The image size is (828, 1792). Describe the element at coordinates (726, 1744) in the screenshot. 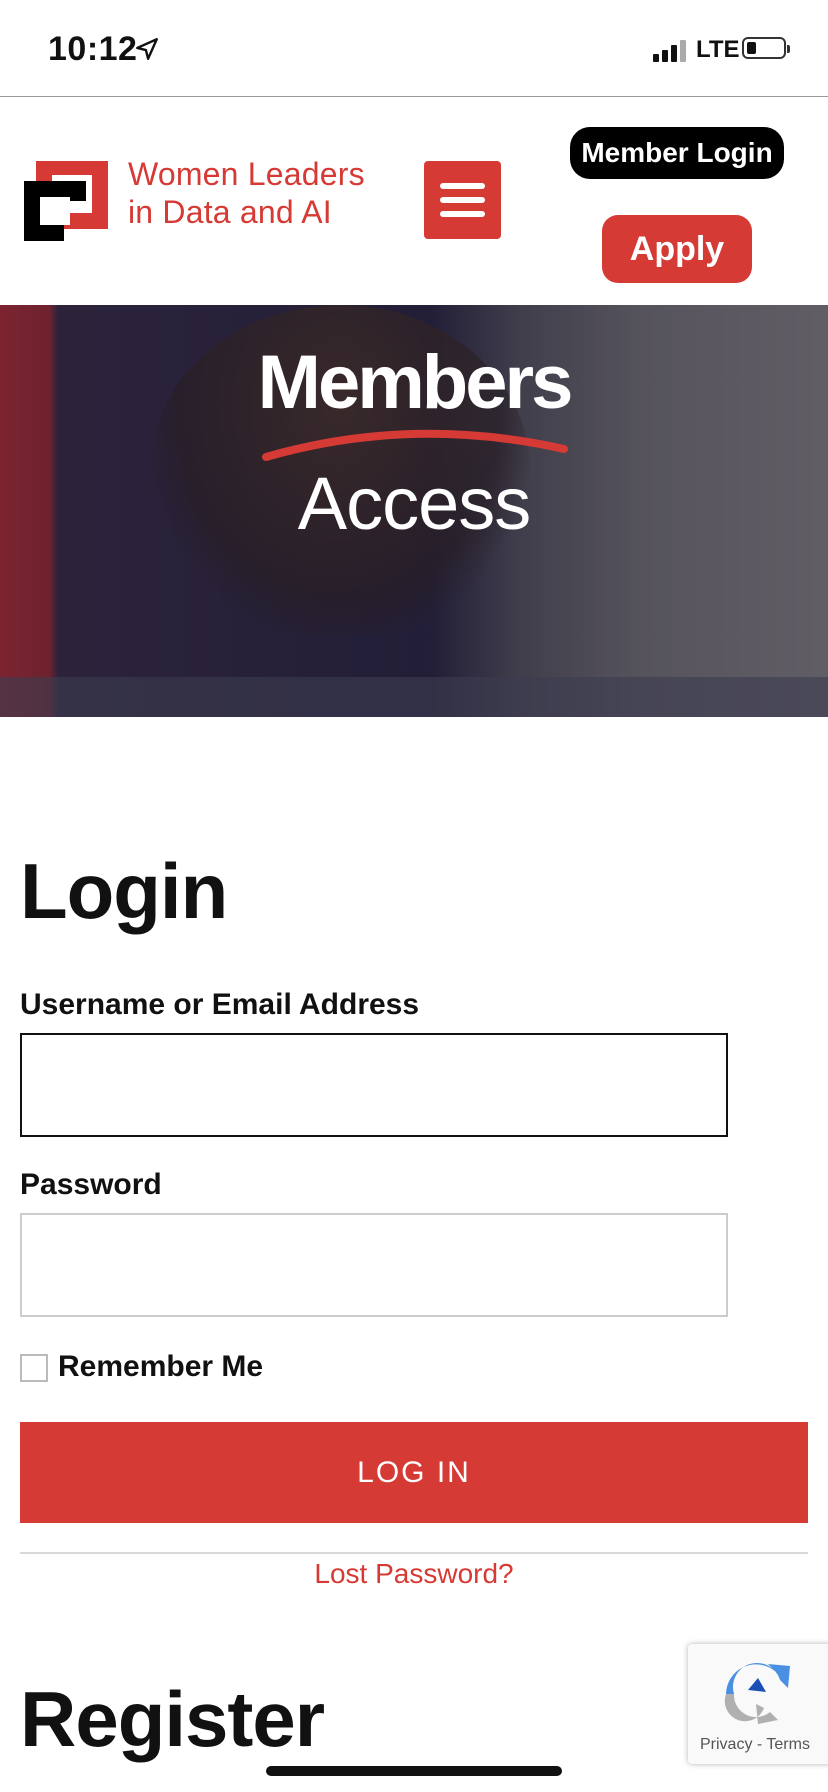

I see `recaptcha-privacy-link: Privacy` at that location.